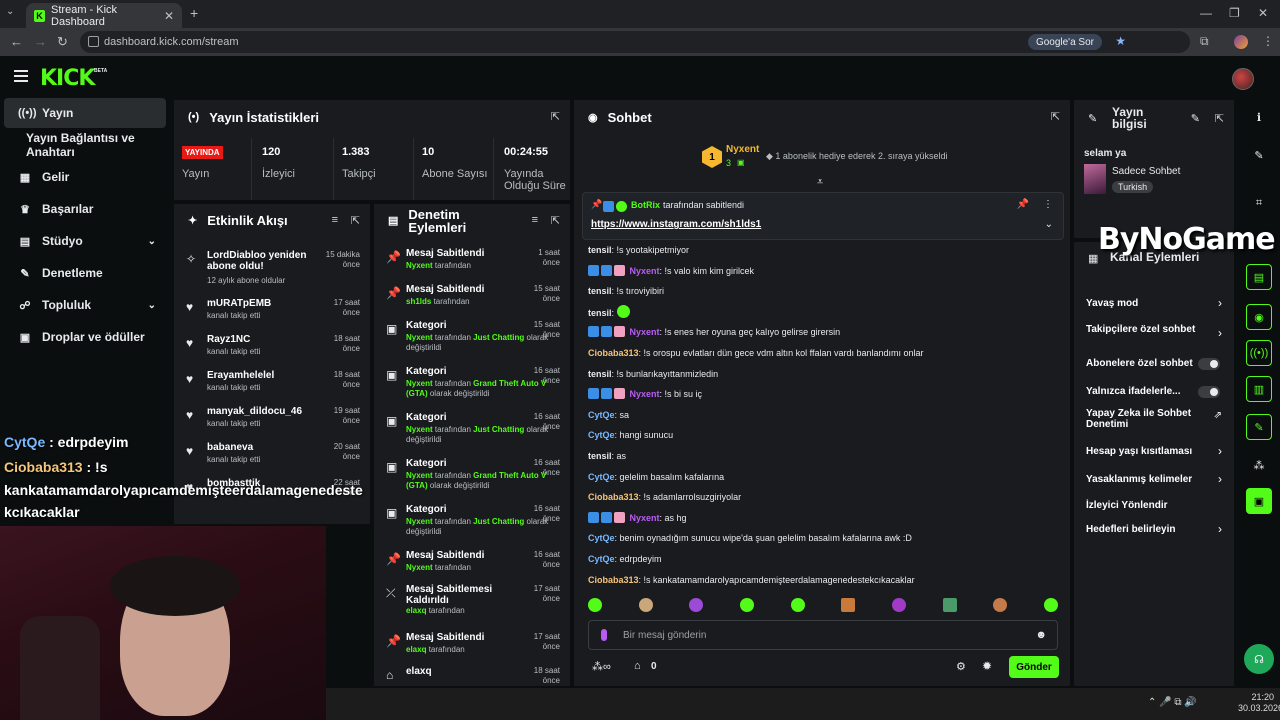 The width and height of the screenshot is (1280, 720). I want to click on browser-profile-avatar, so click(1241, 42).